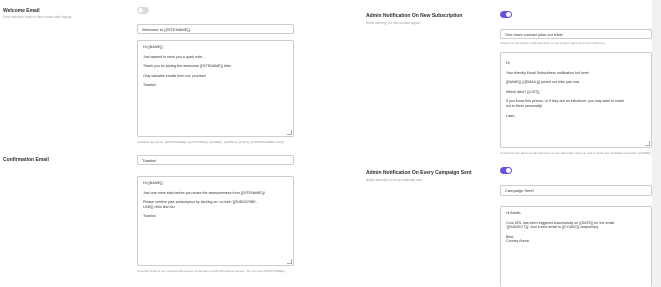 This screenshot has width=661, height=287. I want to click on admin-subscription-body-line: Hi,, so click(508, 63).